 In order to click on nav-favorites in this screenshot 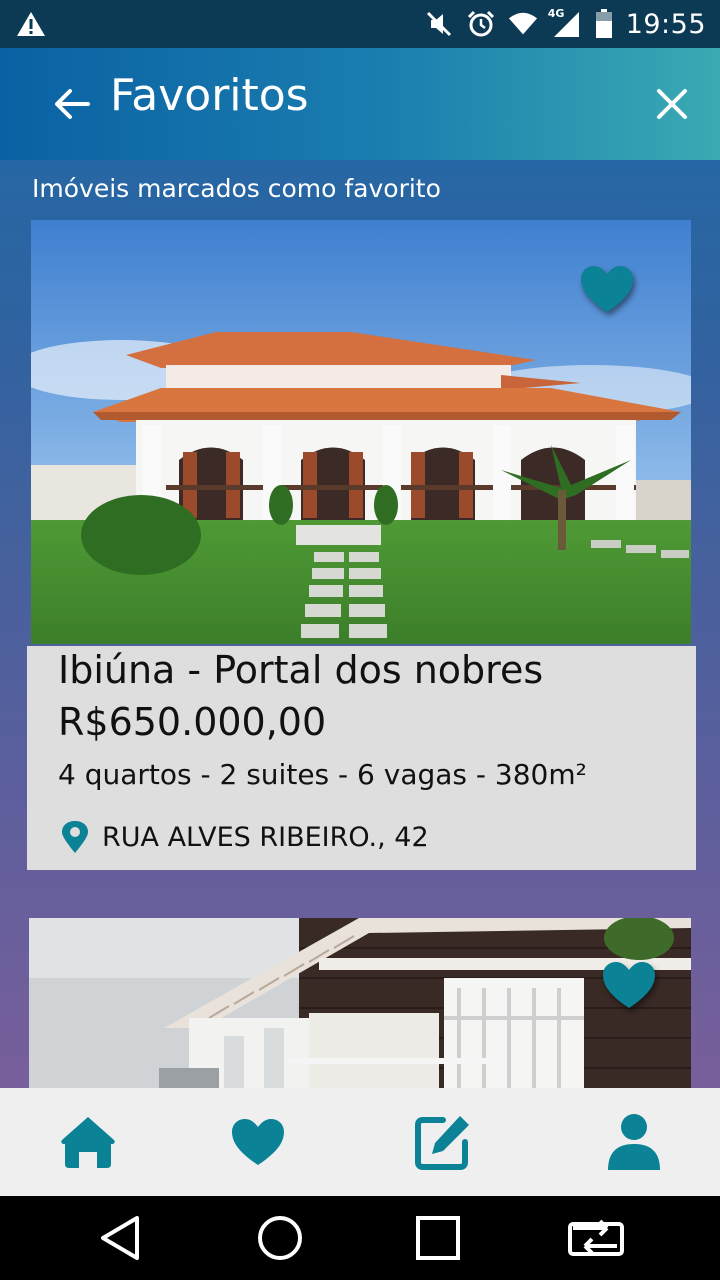, I will do `click(258, 1142)`.